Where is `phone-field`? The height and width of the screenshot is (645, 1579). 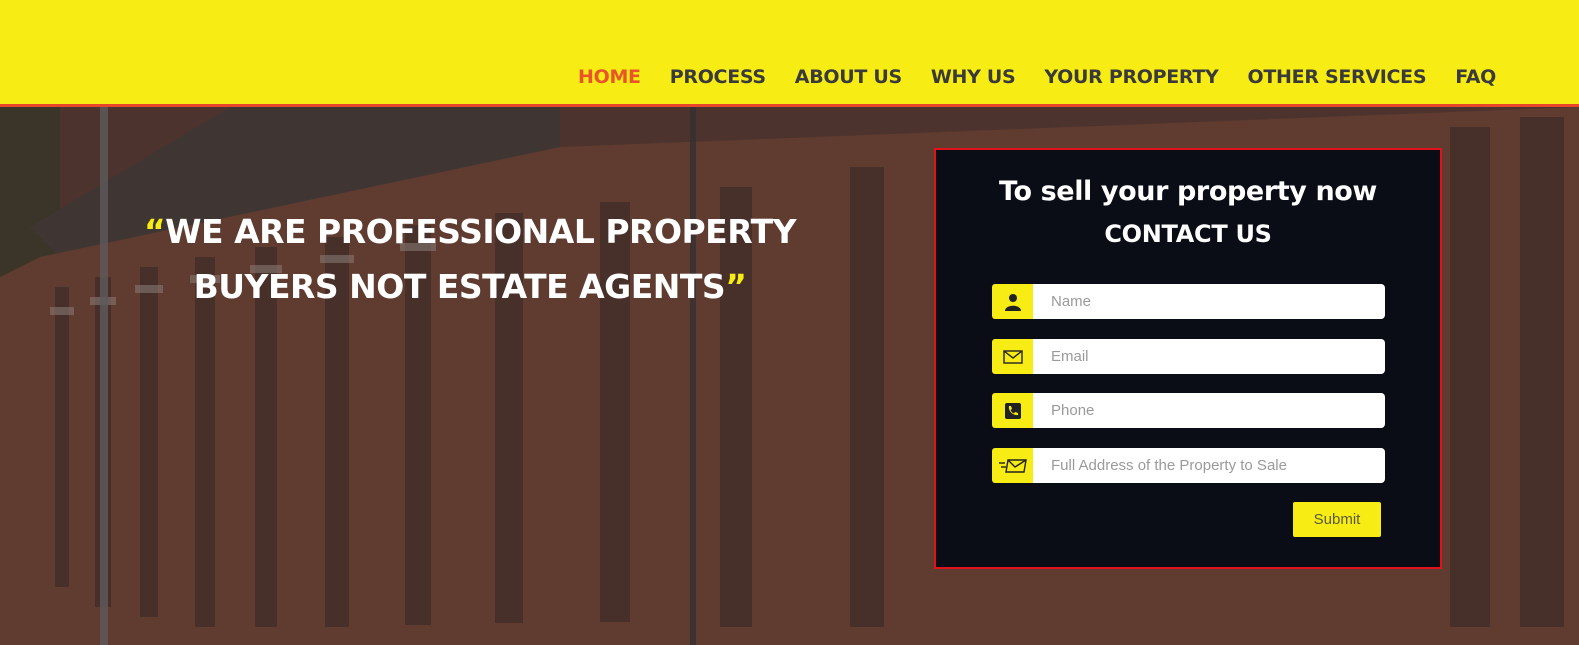 phone-field is located at coordinates (1188, 410).